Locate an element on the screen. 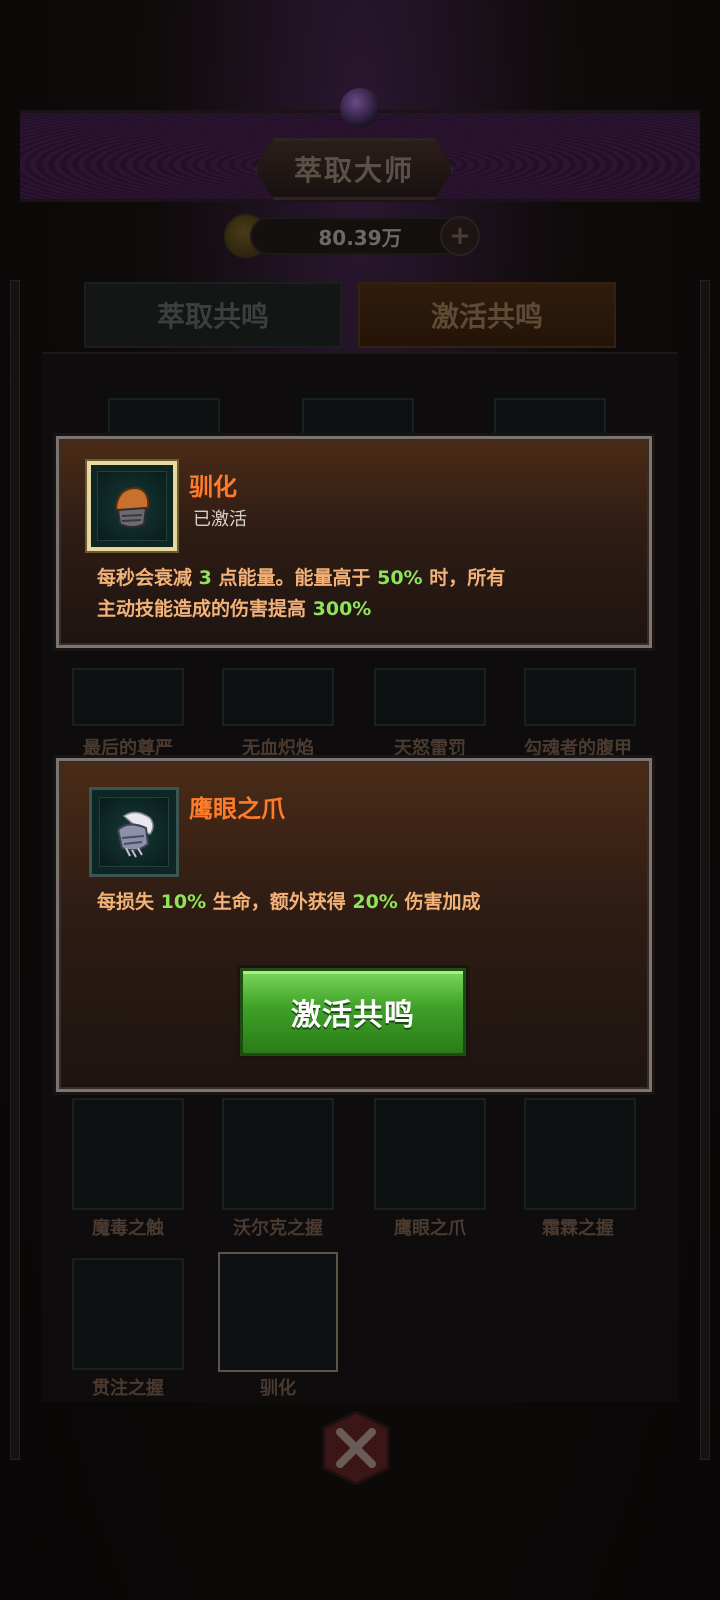 Image resolution: width=720 pixels, height=1600 pixels. page-title: 萃取大师 is located at coordinates (353, 170).